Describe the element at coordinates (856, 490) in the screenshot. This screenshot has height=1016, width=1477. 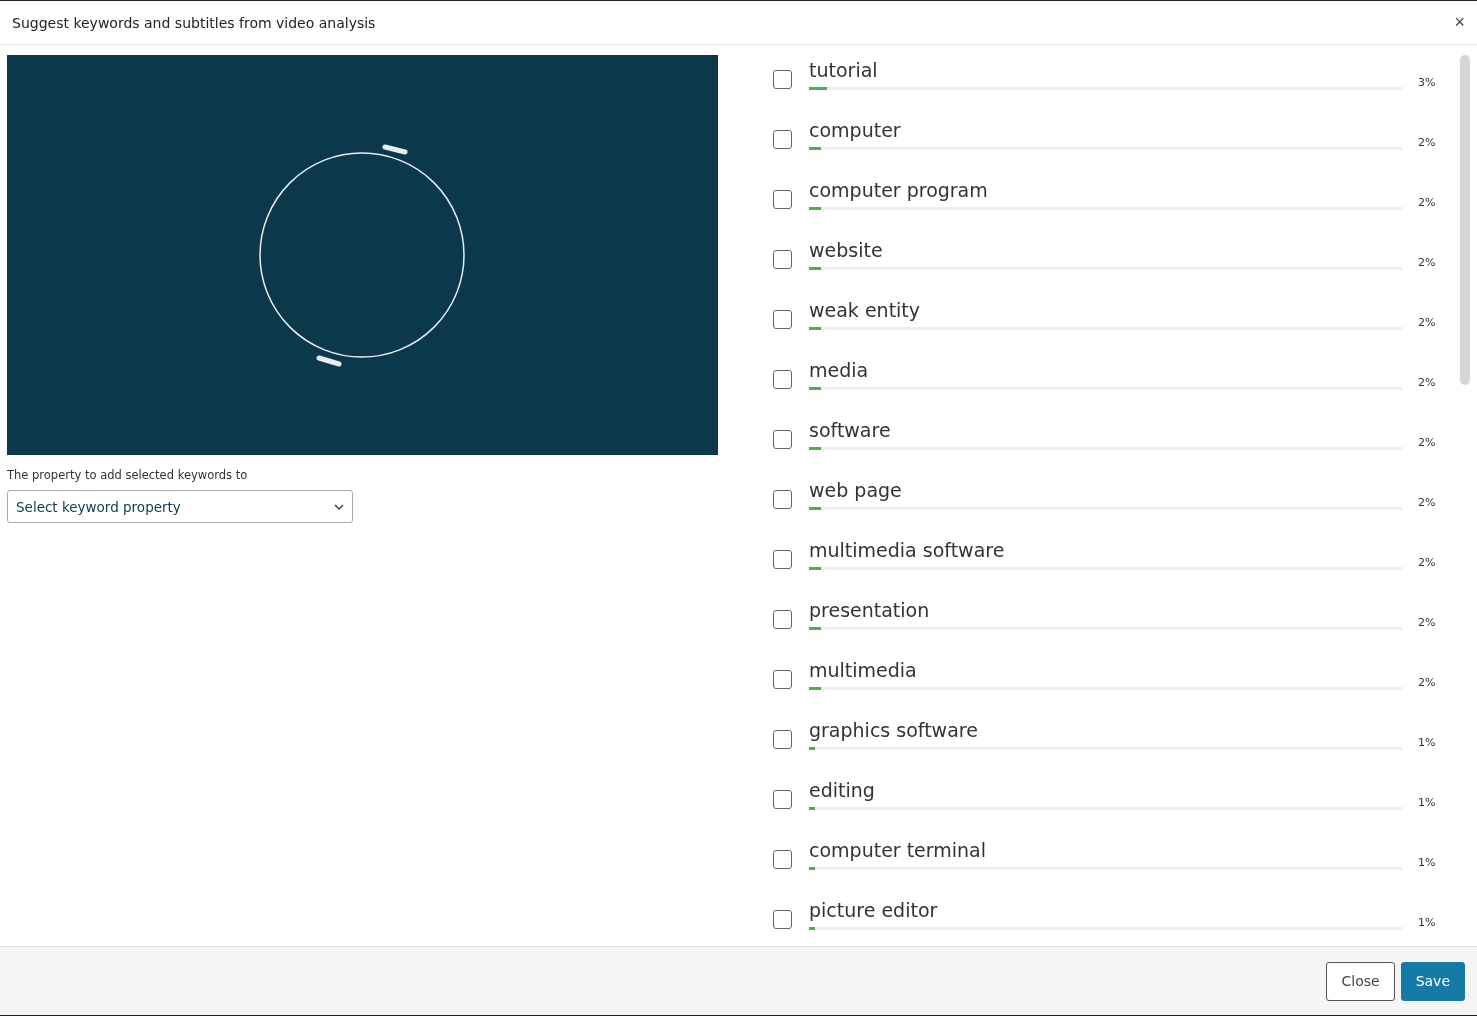
I see `keyword-label: web page` at that location.